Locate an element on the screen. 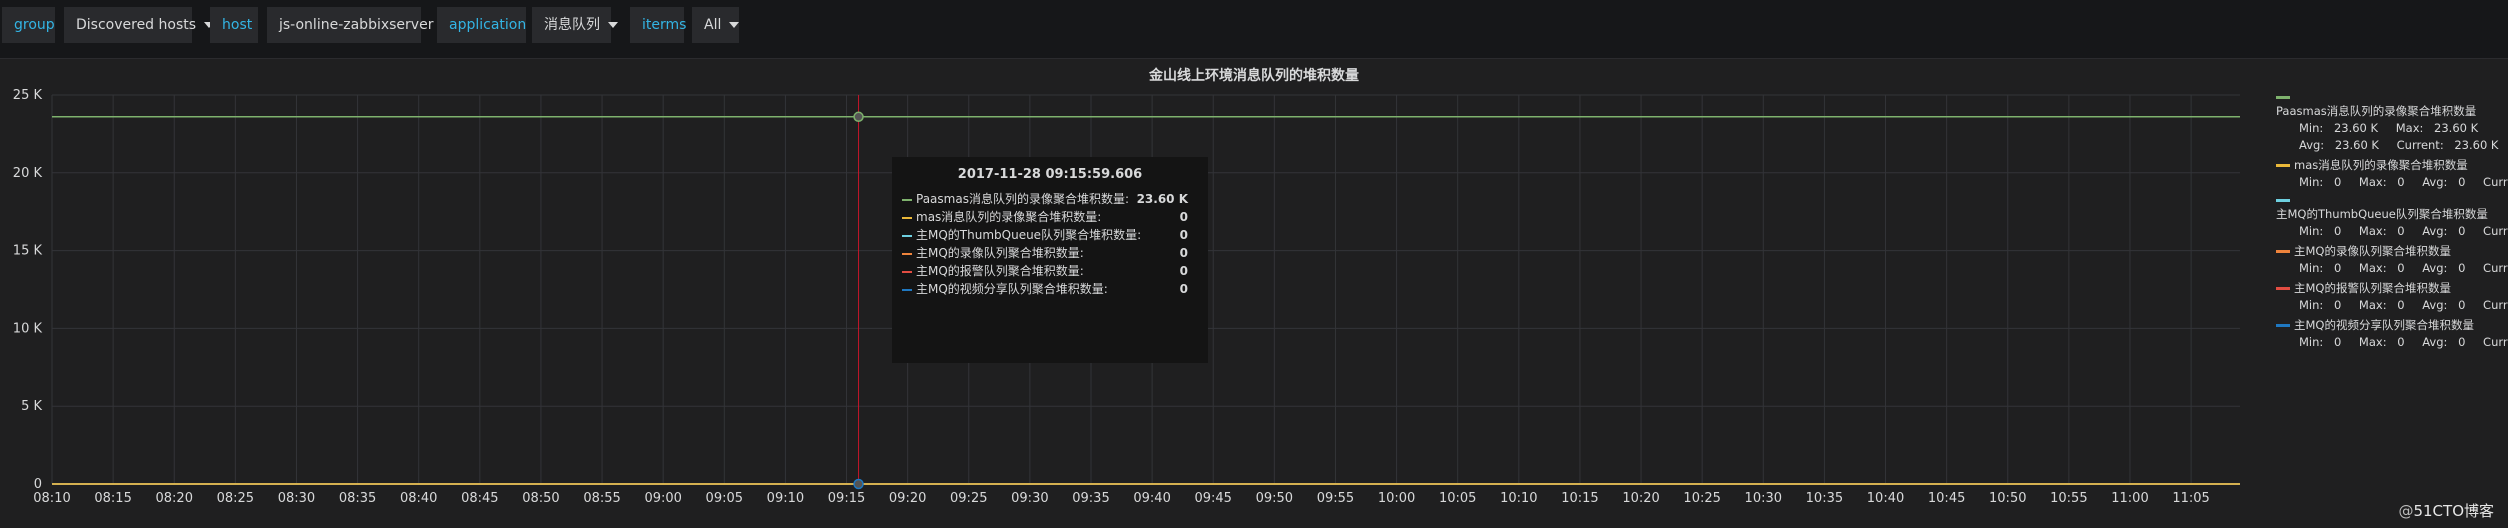  y-tick-label: 10 K is located at coordinates (28, 328).